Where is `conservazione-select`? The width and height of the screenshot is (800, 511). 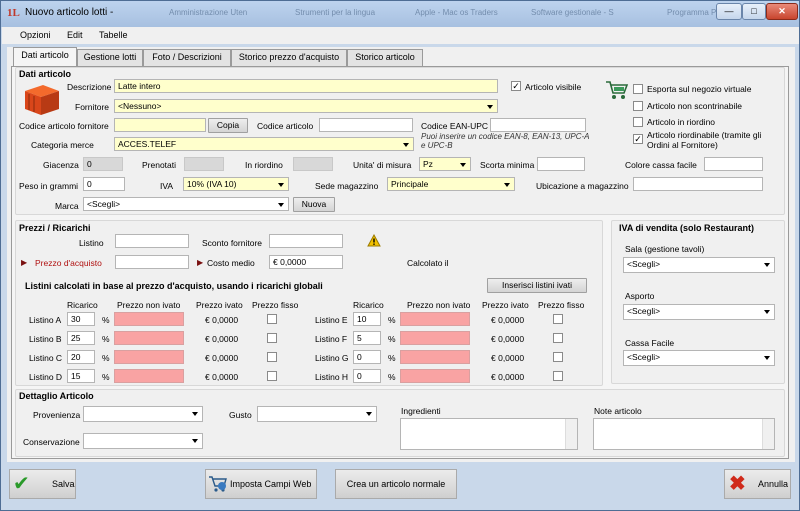 conservazione-select is located at coordinates (143, 441).